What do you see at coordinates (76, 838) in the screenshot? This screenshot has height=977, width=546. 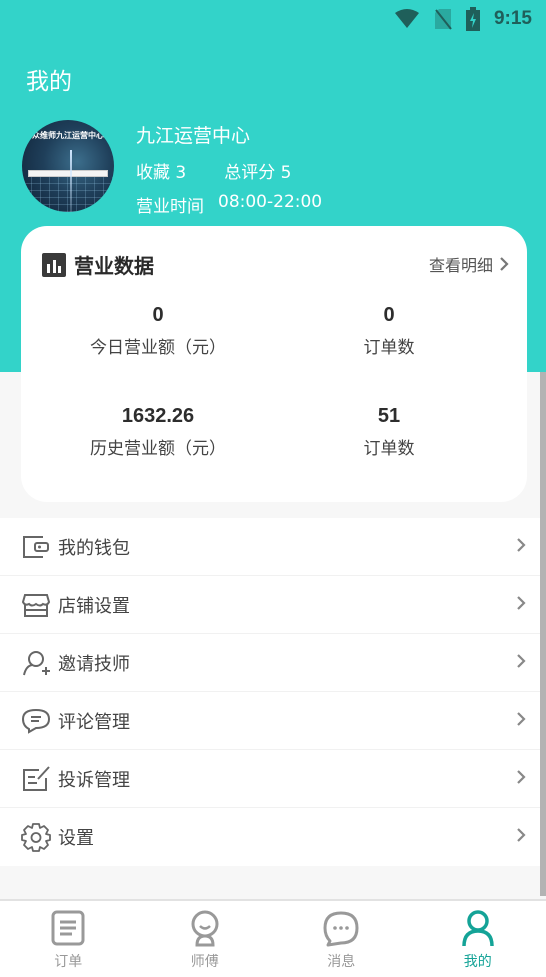 I see `menu-label: 设置` at bounding box center [76, 838].